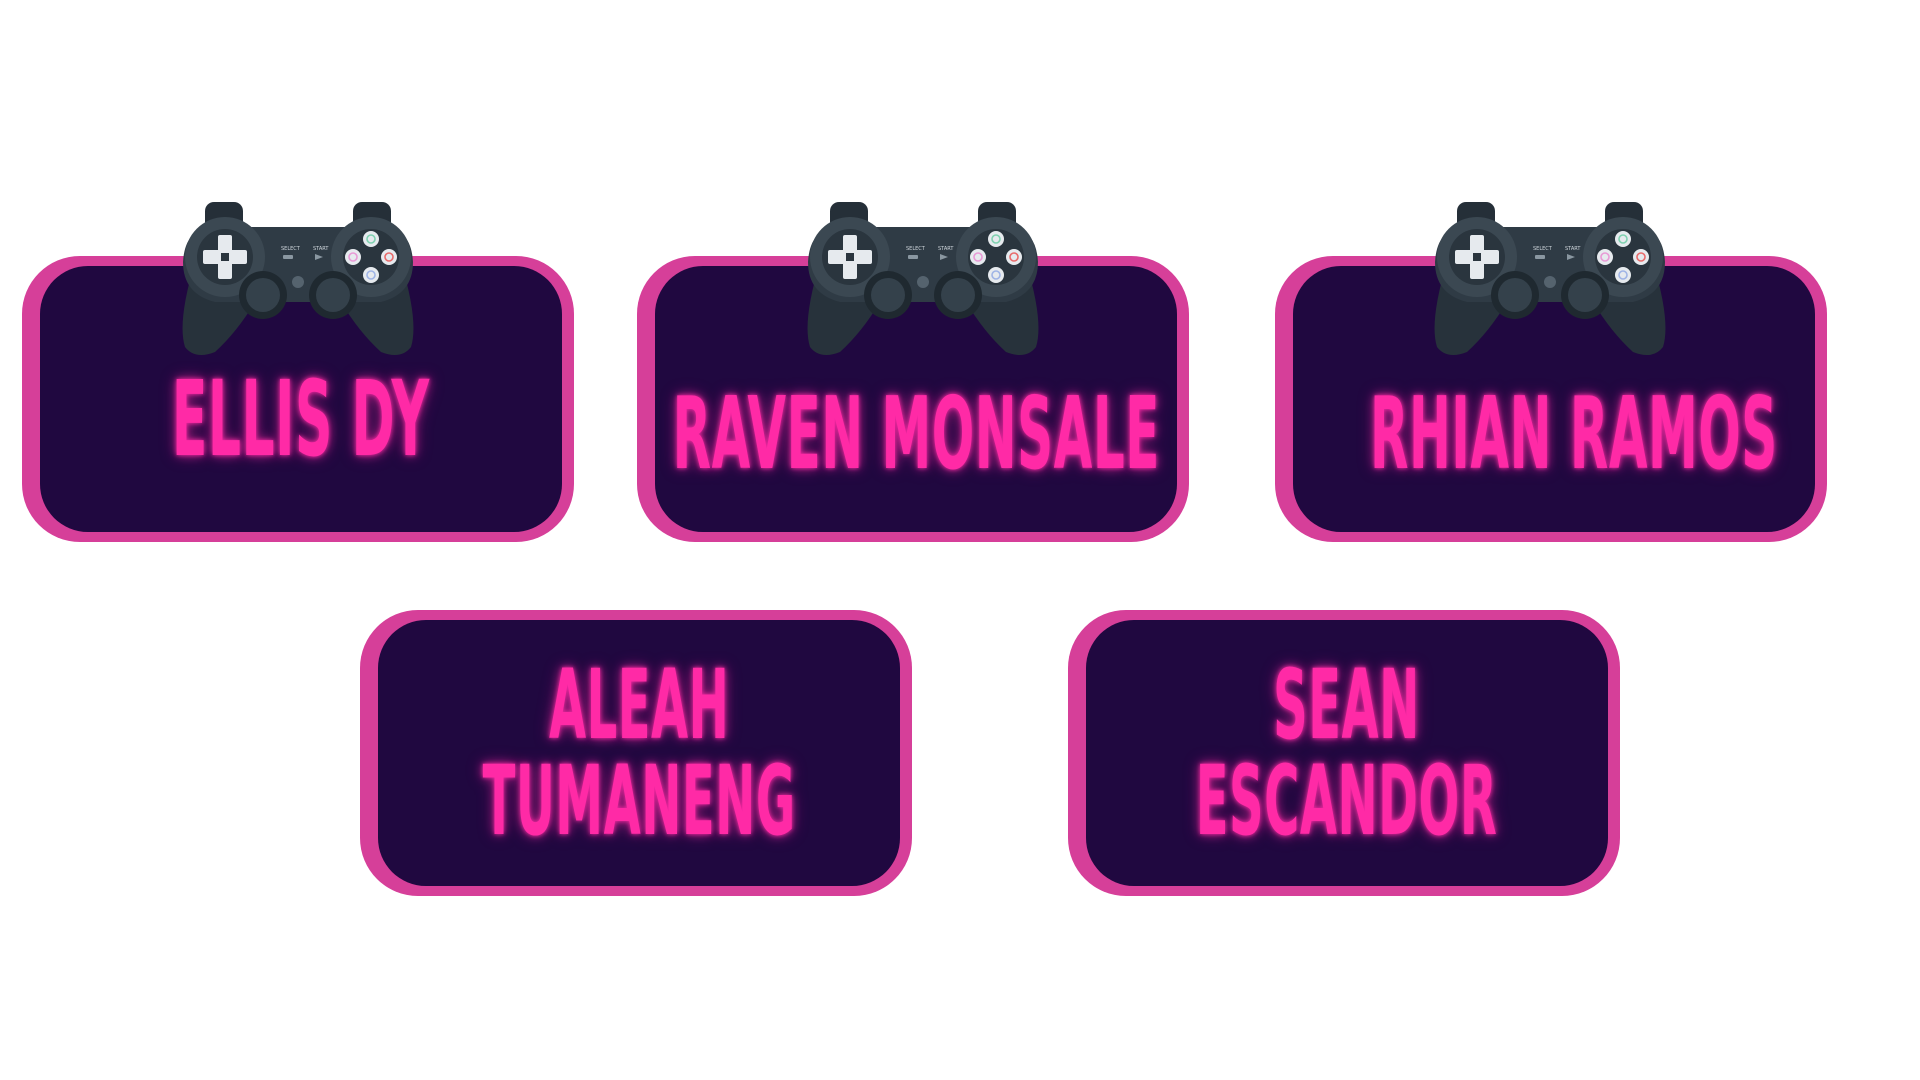 The height and width of the screenshot is (1080, 1920). I want to click on player-name-line: RAVEN MONSALE, so click(916, 433).